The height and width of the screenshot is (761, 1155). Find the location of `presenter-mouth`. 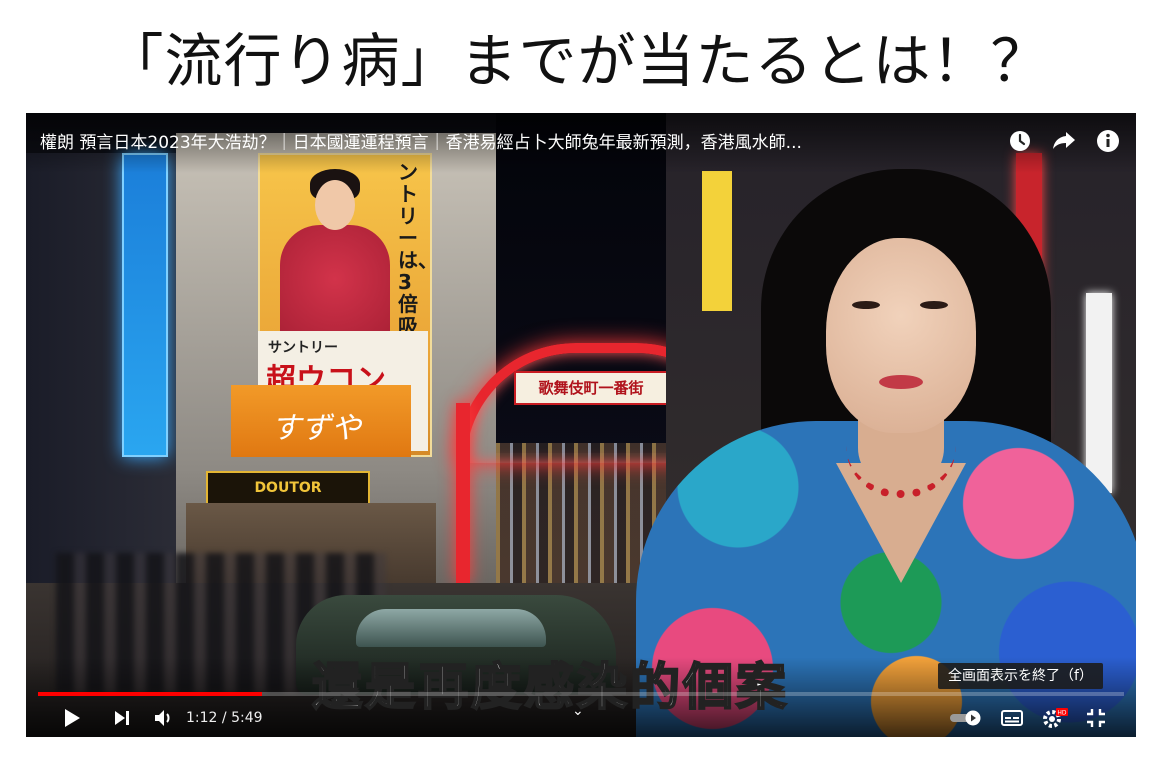

presenter-mouth is located at coordinates (901, 382).